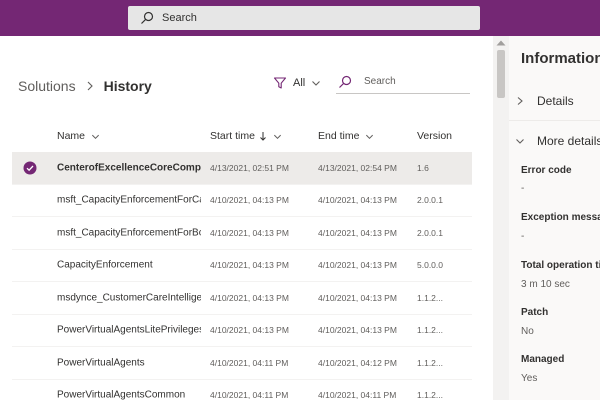 This screenshot has height=400, width=600. Describe the element at coordinates (71, 136) in the screenshot. I see `column-header-name-label: Name` at that location.